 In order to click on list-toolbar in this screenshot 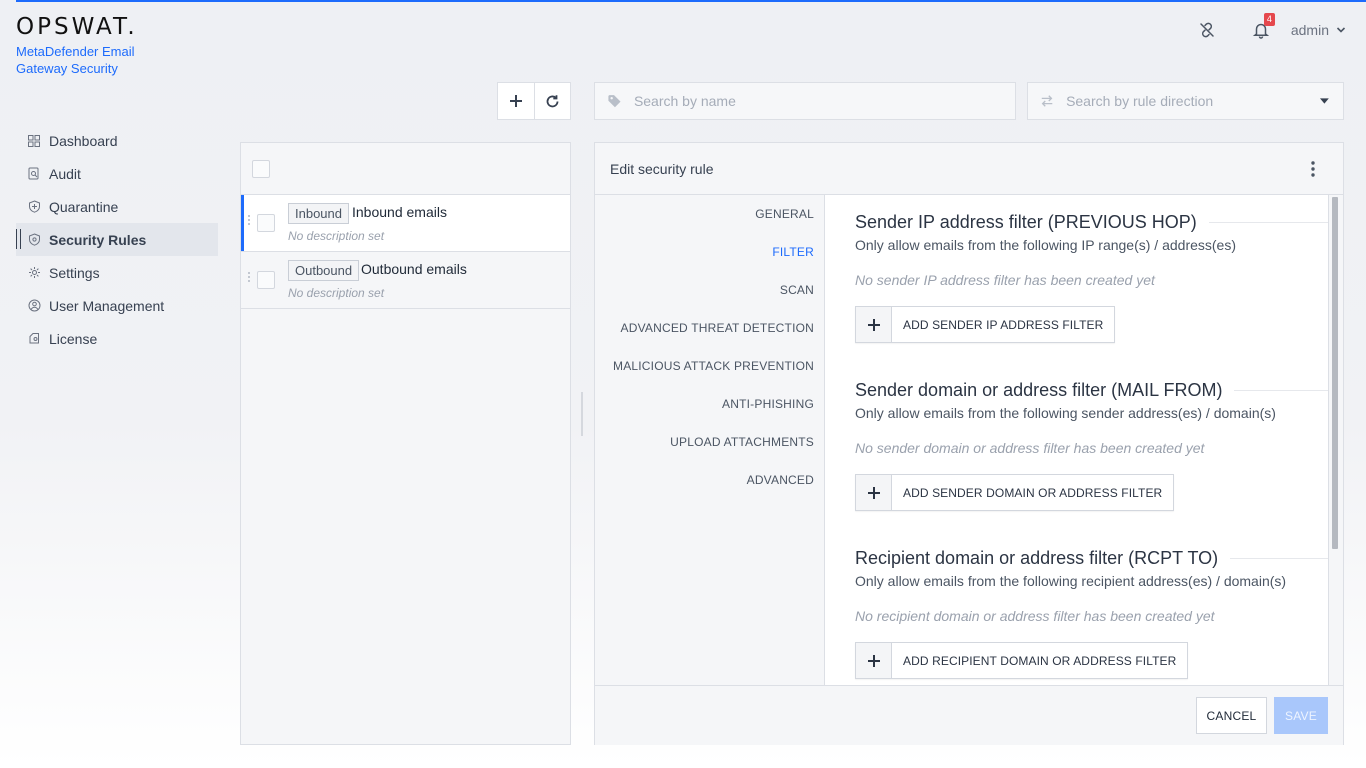, I will do `click(534, 101)`.